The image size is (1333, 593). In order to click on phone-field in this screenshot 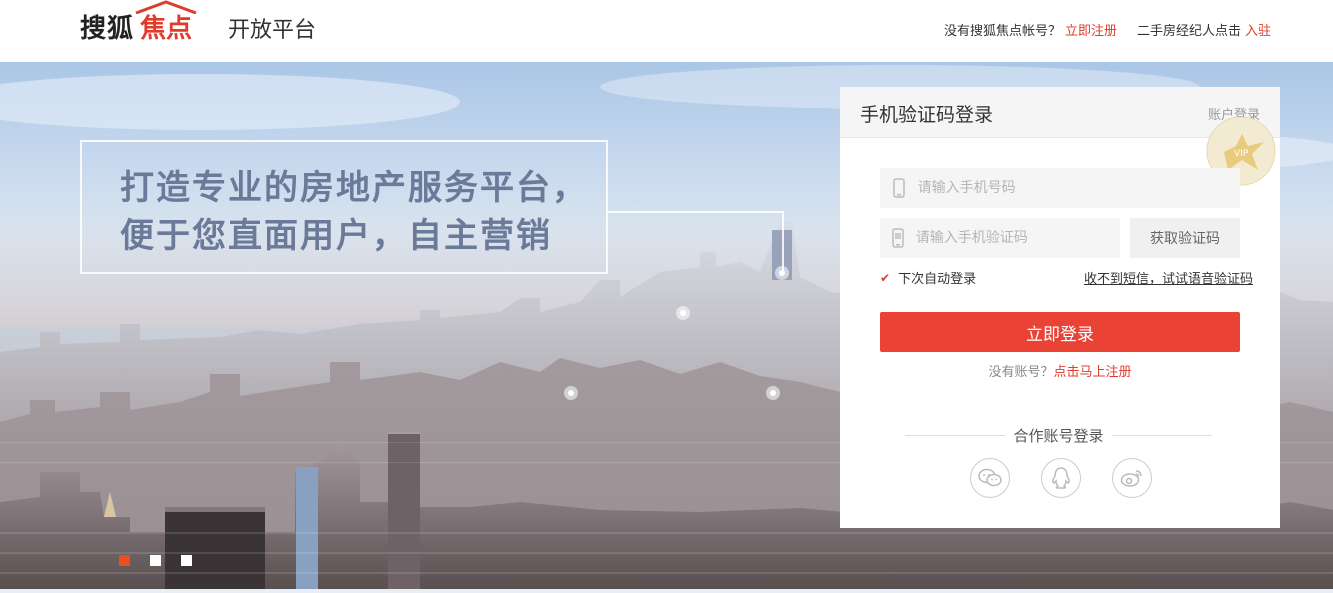, I will do `click(1060, 188)`.